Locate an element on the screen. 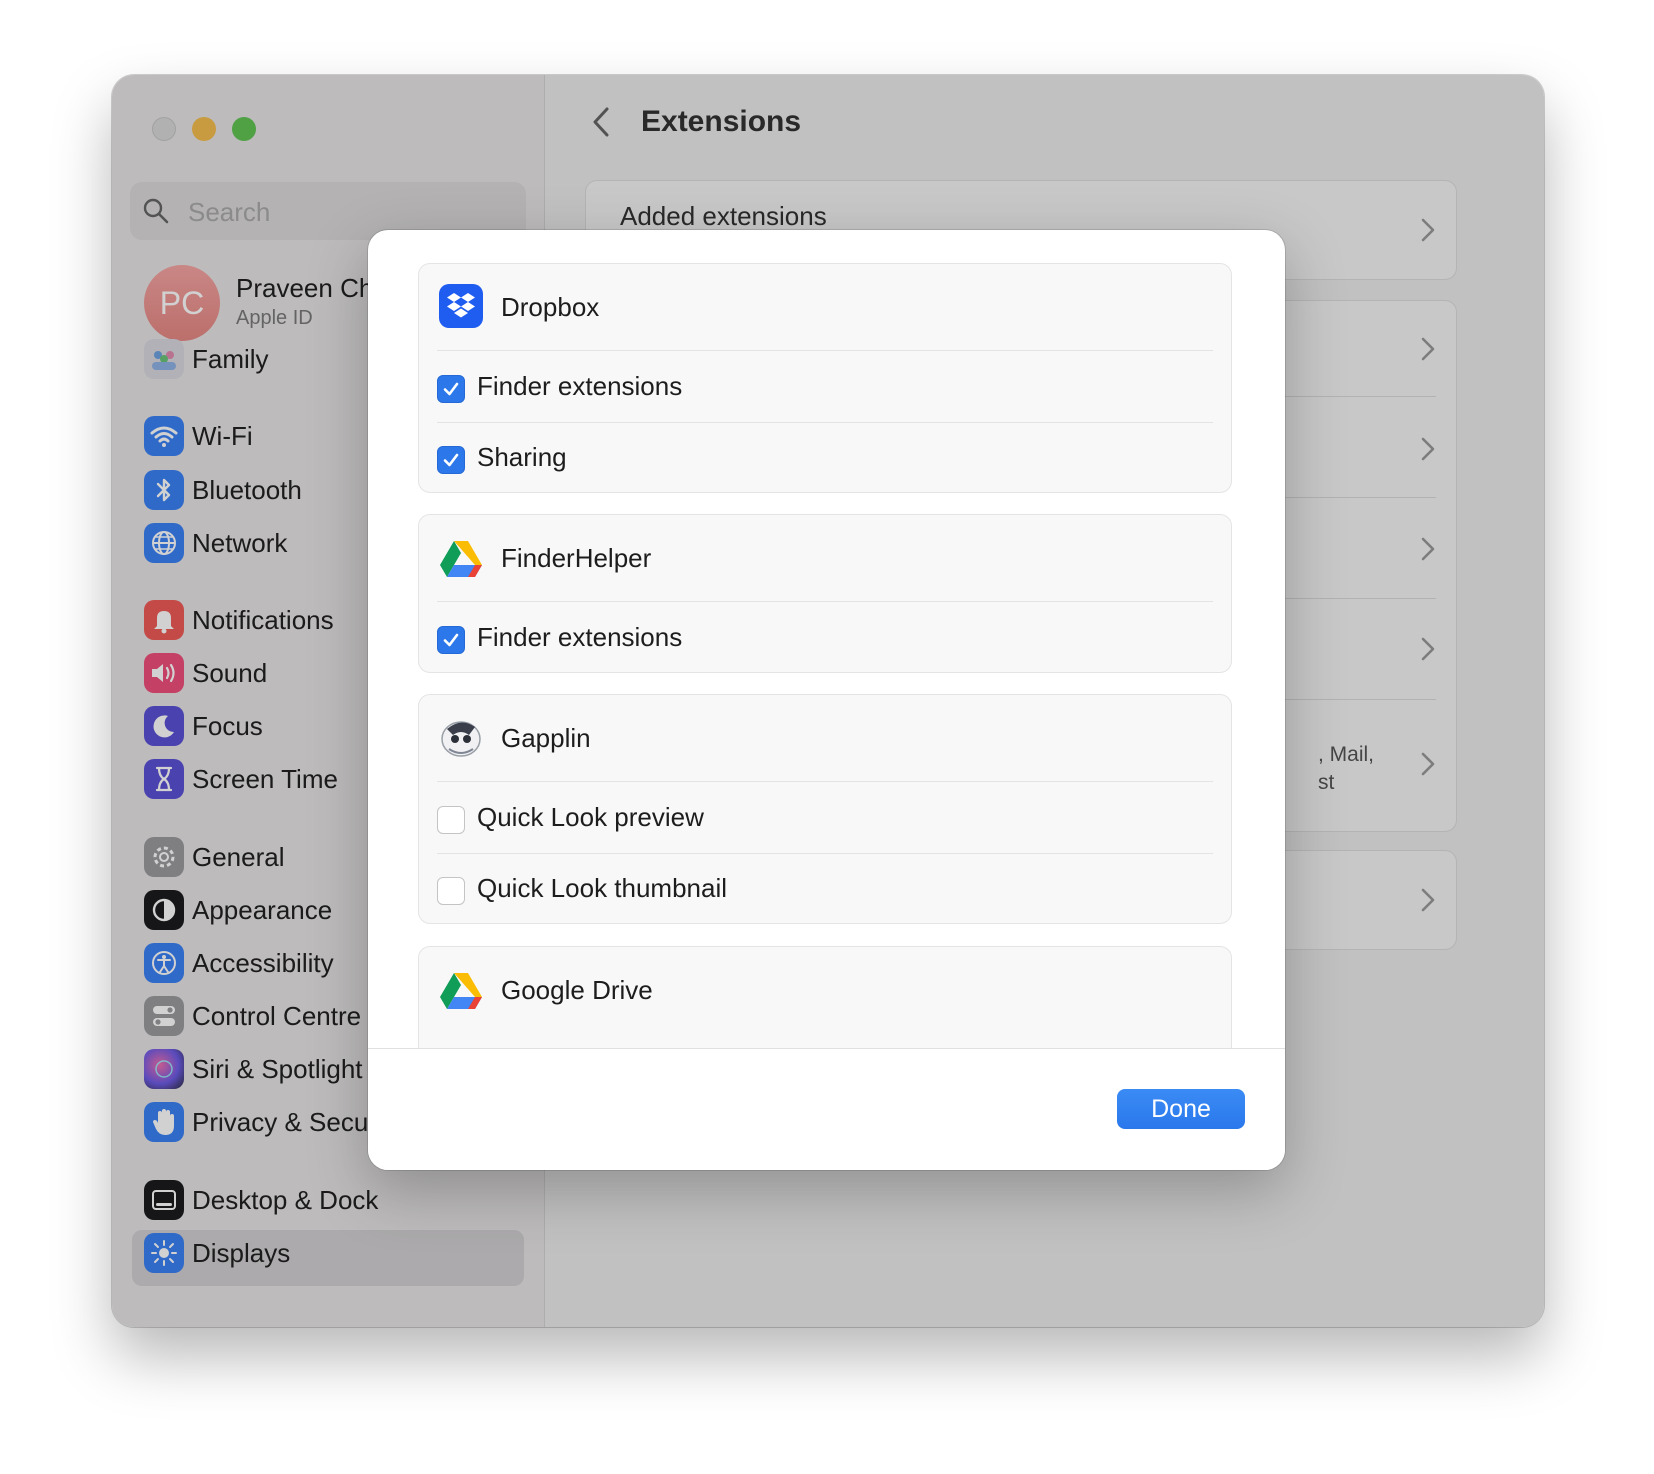 Image resolution: width=1654 pixels, height=1474 pixels. extension-group-finderhelper: FinderHelper Finder extensions is located at coordinates (825, 593).